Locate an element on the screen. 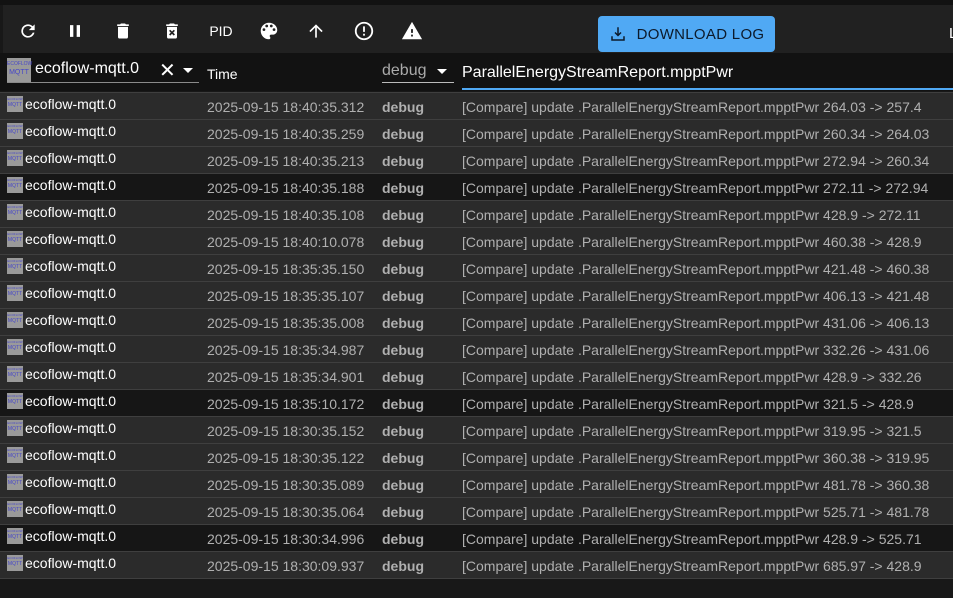  log-time: 2025-09-15 18:40:35.213 is located at coordinates (286, 161).